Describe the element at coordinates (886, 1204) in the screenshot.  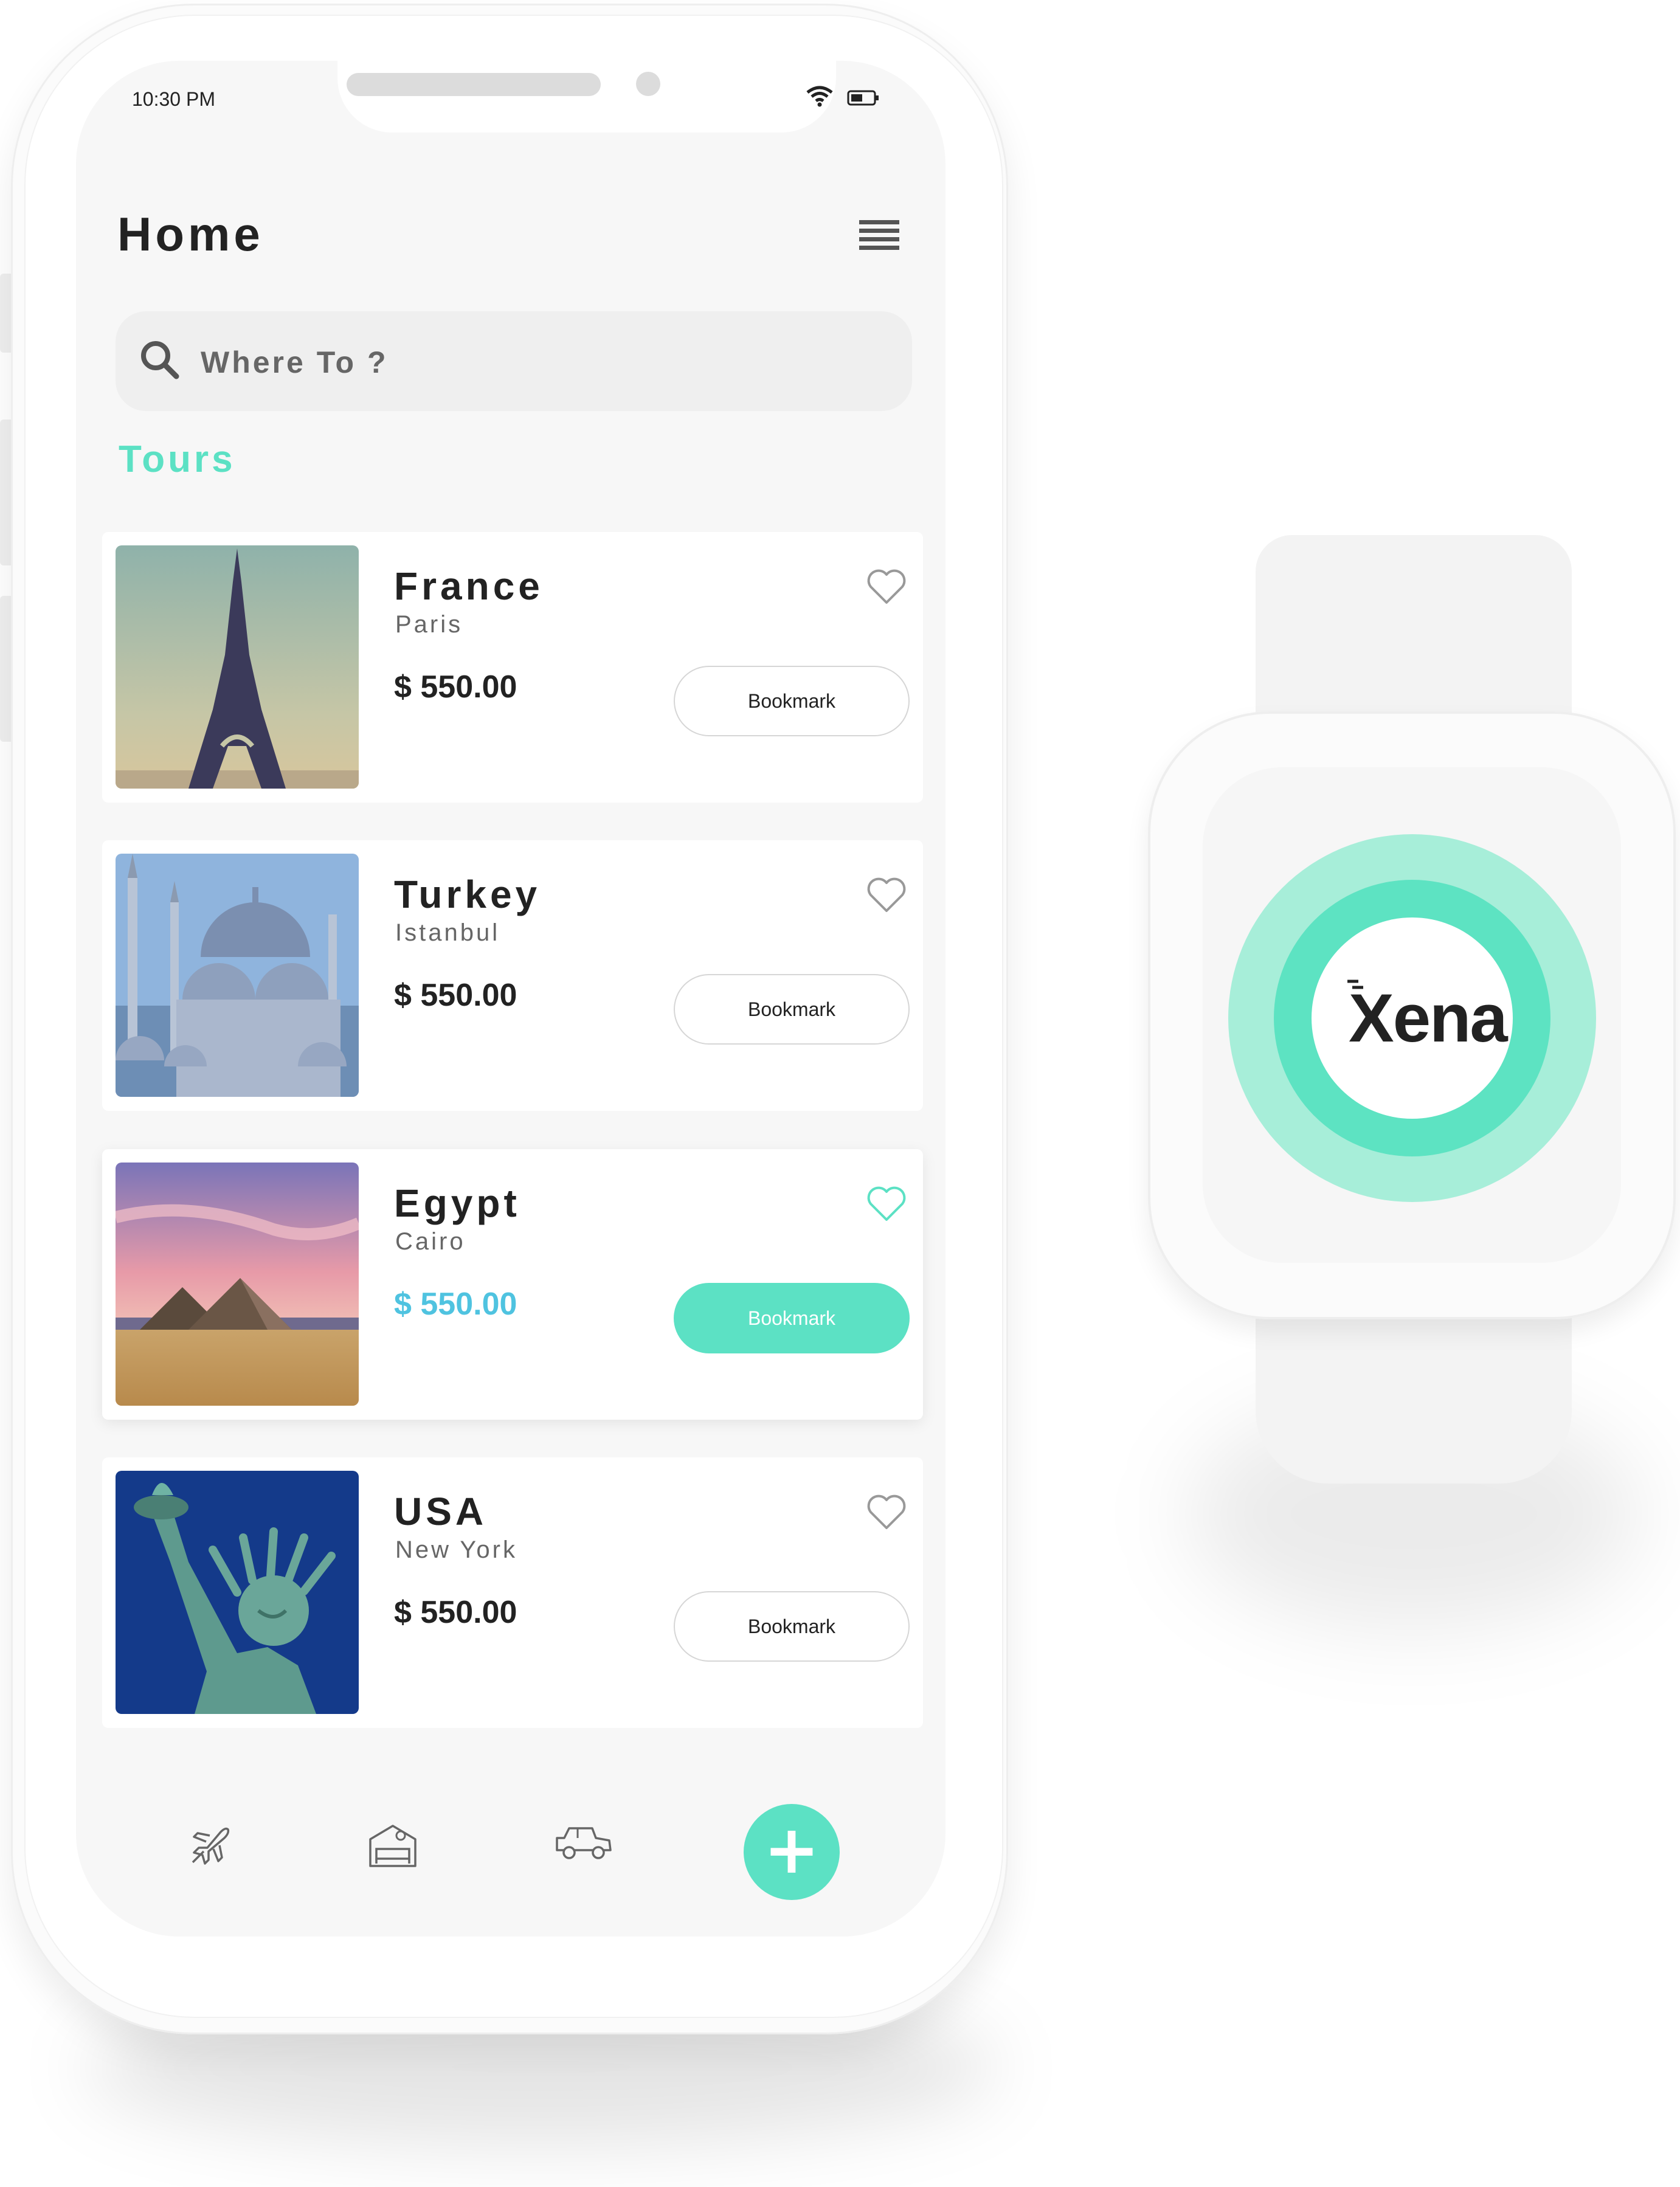
I see `heart-icon-favorited` at that location.